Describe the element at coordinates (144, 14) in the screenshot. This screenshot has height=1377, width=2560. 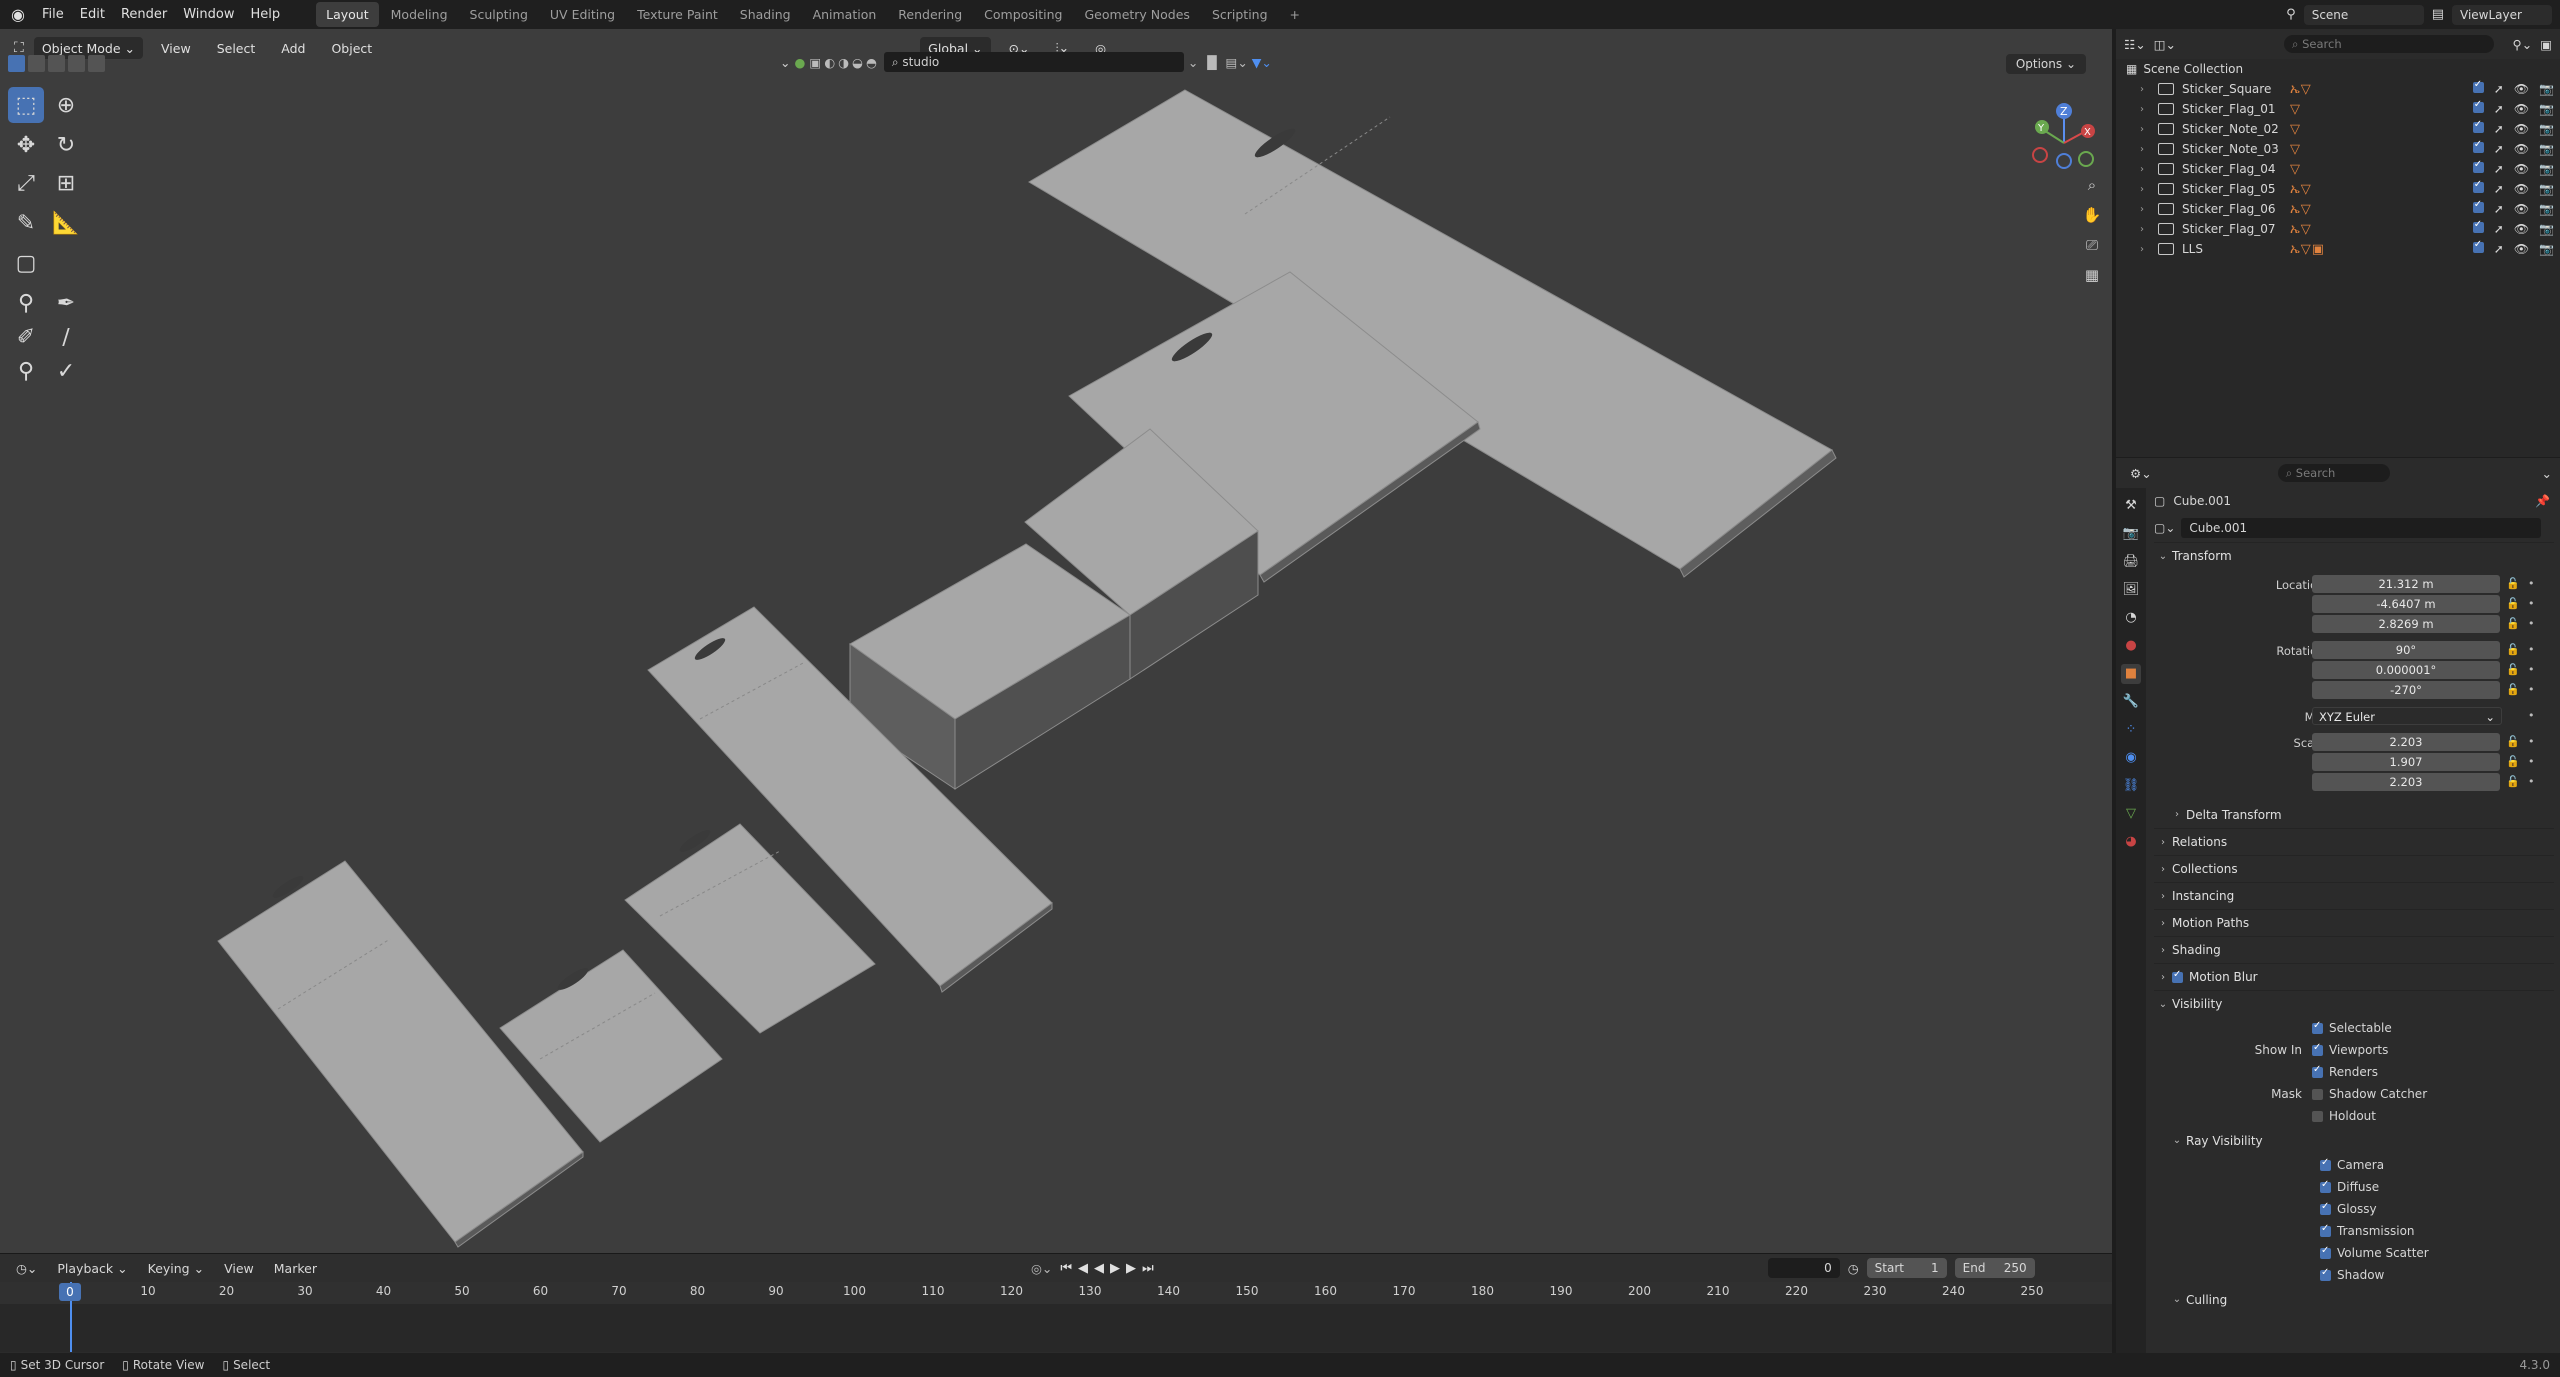
I see `menu-render: Render` at that location.